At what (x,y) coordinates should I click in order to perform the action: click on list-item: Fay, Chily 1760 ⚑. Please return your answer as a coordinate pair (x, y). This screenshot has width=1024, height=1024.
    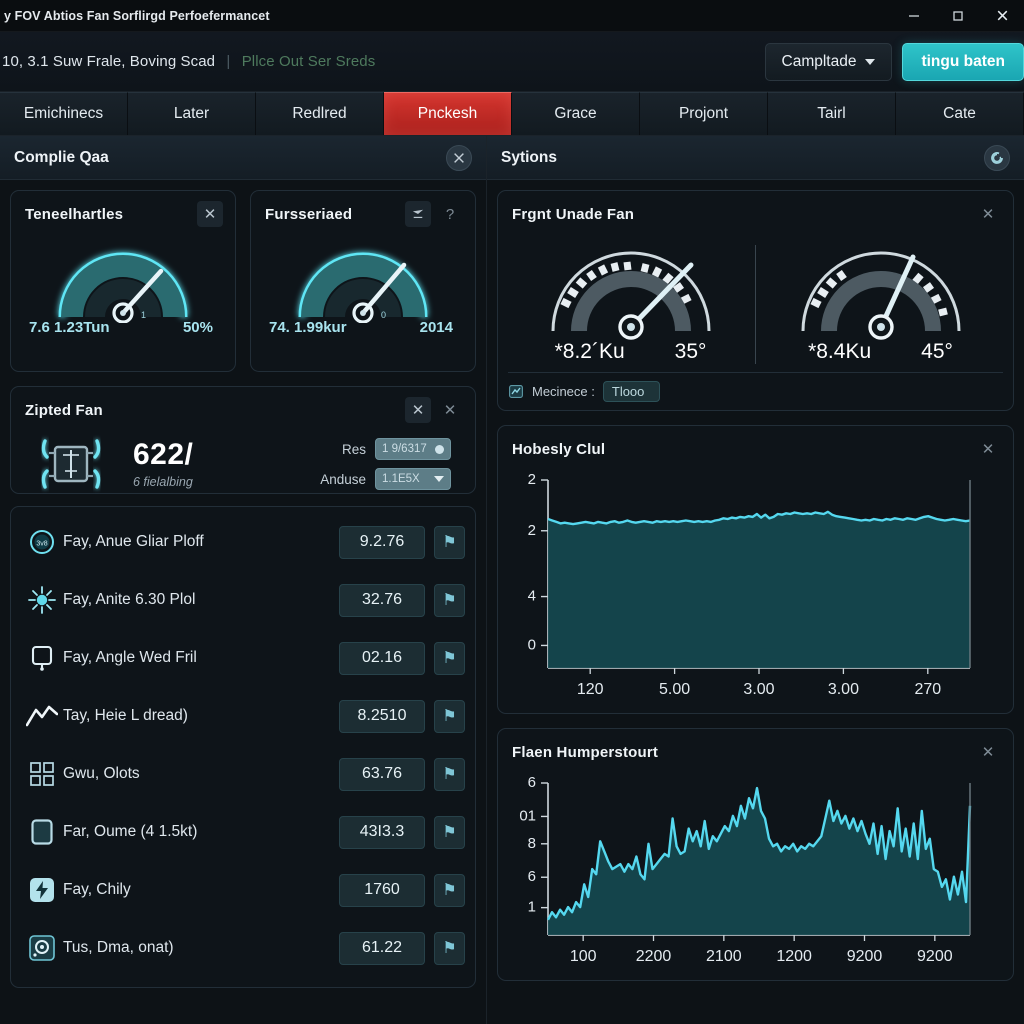
    Looking at the image, I should click on (243, 890).